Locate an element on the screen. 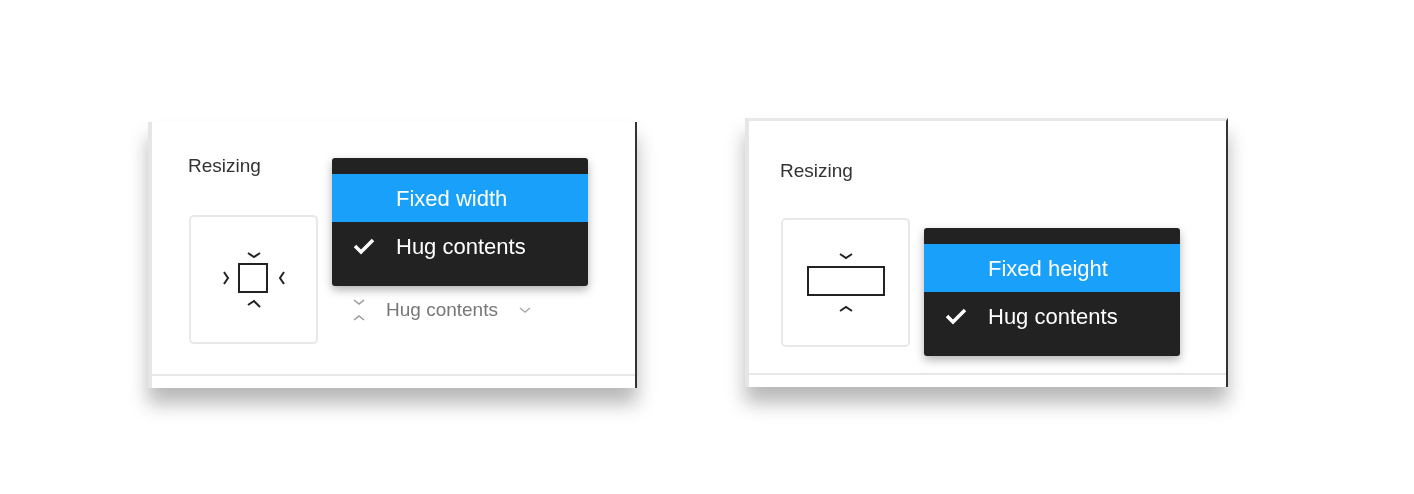  caret-icon is located at coordinates (524, 309).